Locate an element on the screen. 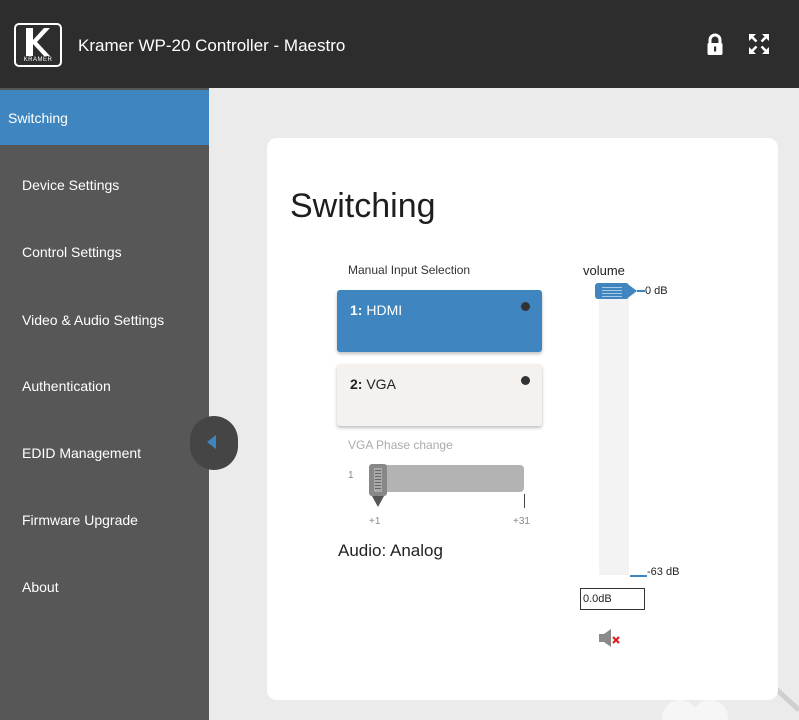 The image size is (799, 720). vga-phase-label: VGA Phase change is located at coordinates (400, 445).